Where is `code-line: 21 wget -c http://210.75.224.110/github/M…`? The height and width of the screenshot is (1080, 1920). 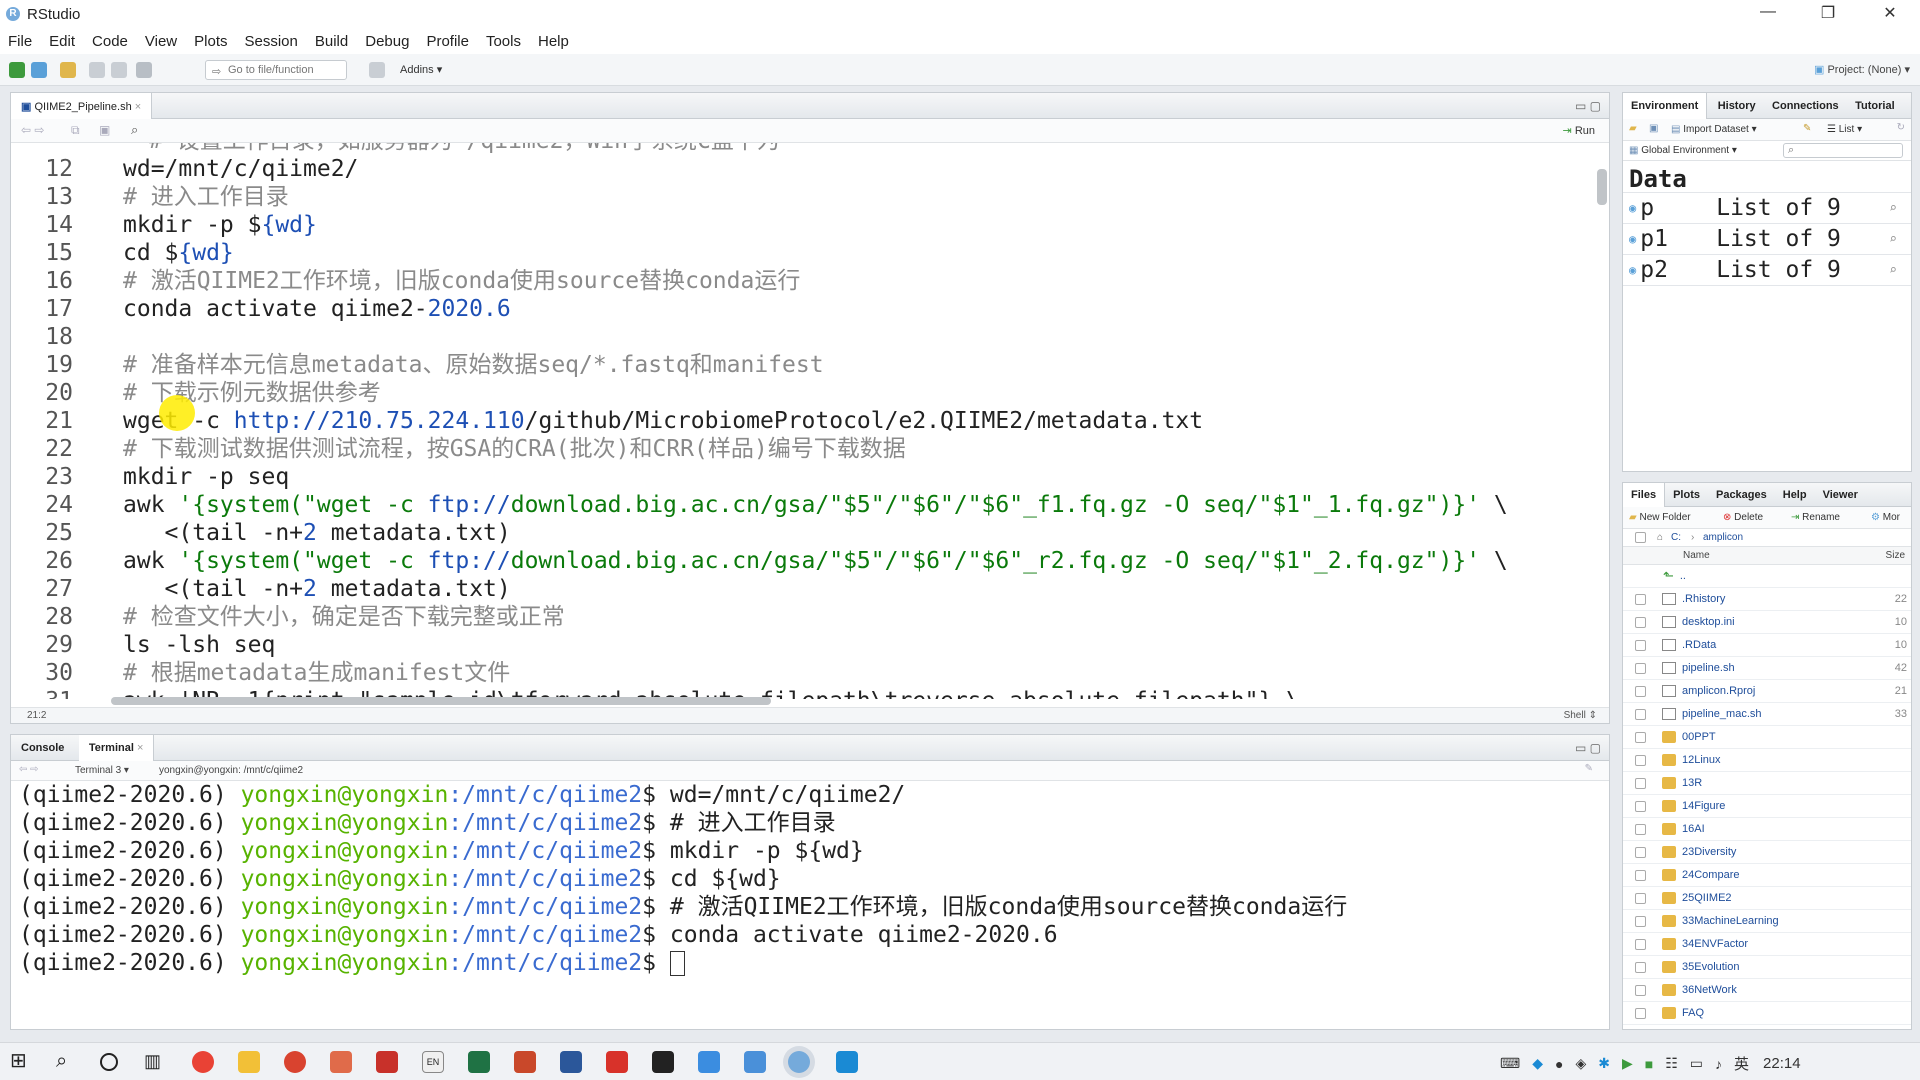
code-line: 21 wget -c http://210.75.224.110/github/M… is located at coordinates (803, 421).